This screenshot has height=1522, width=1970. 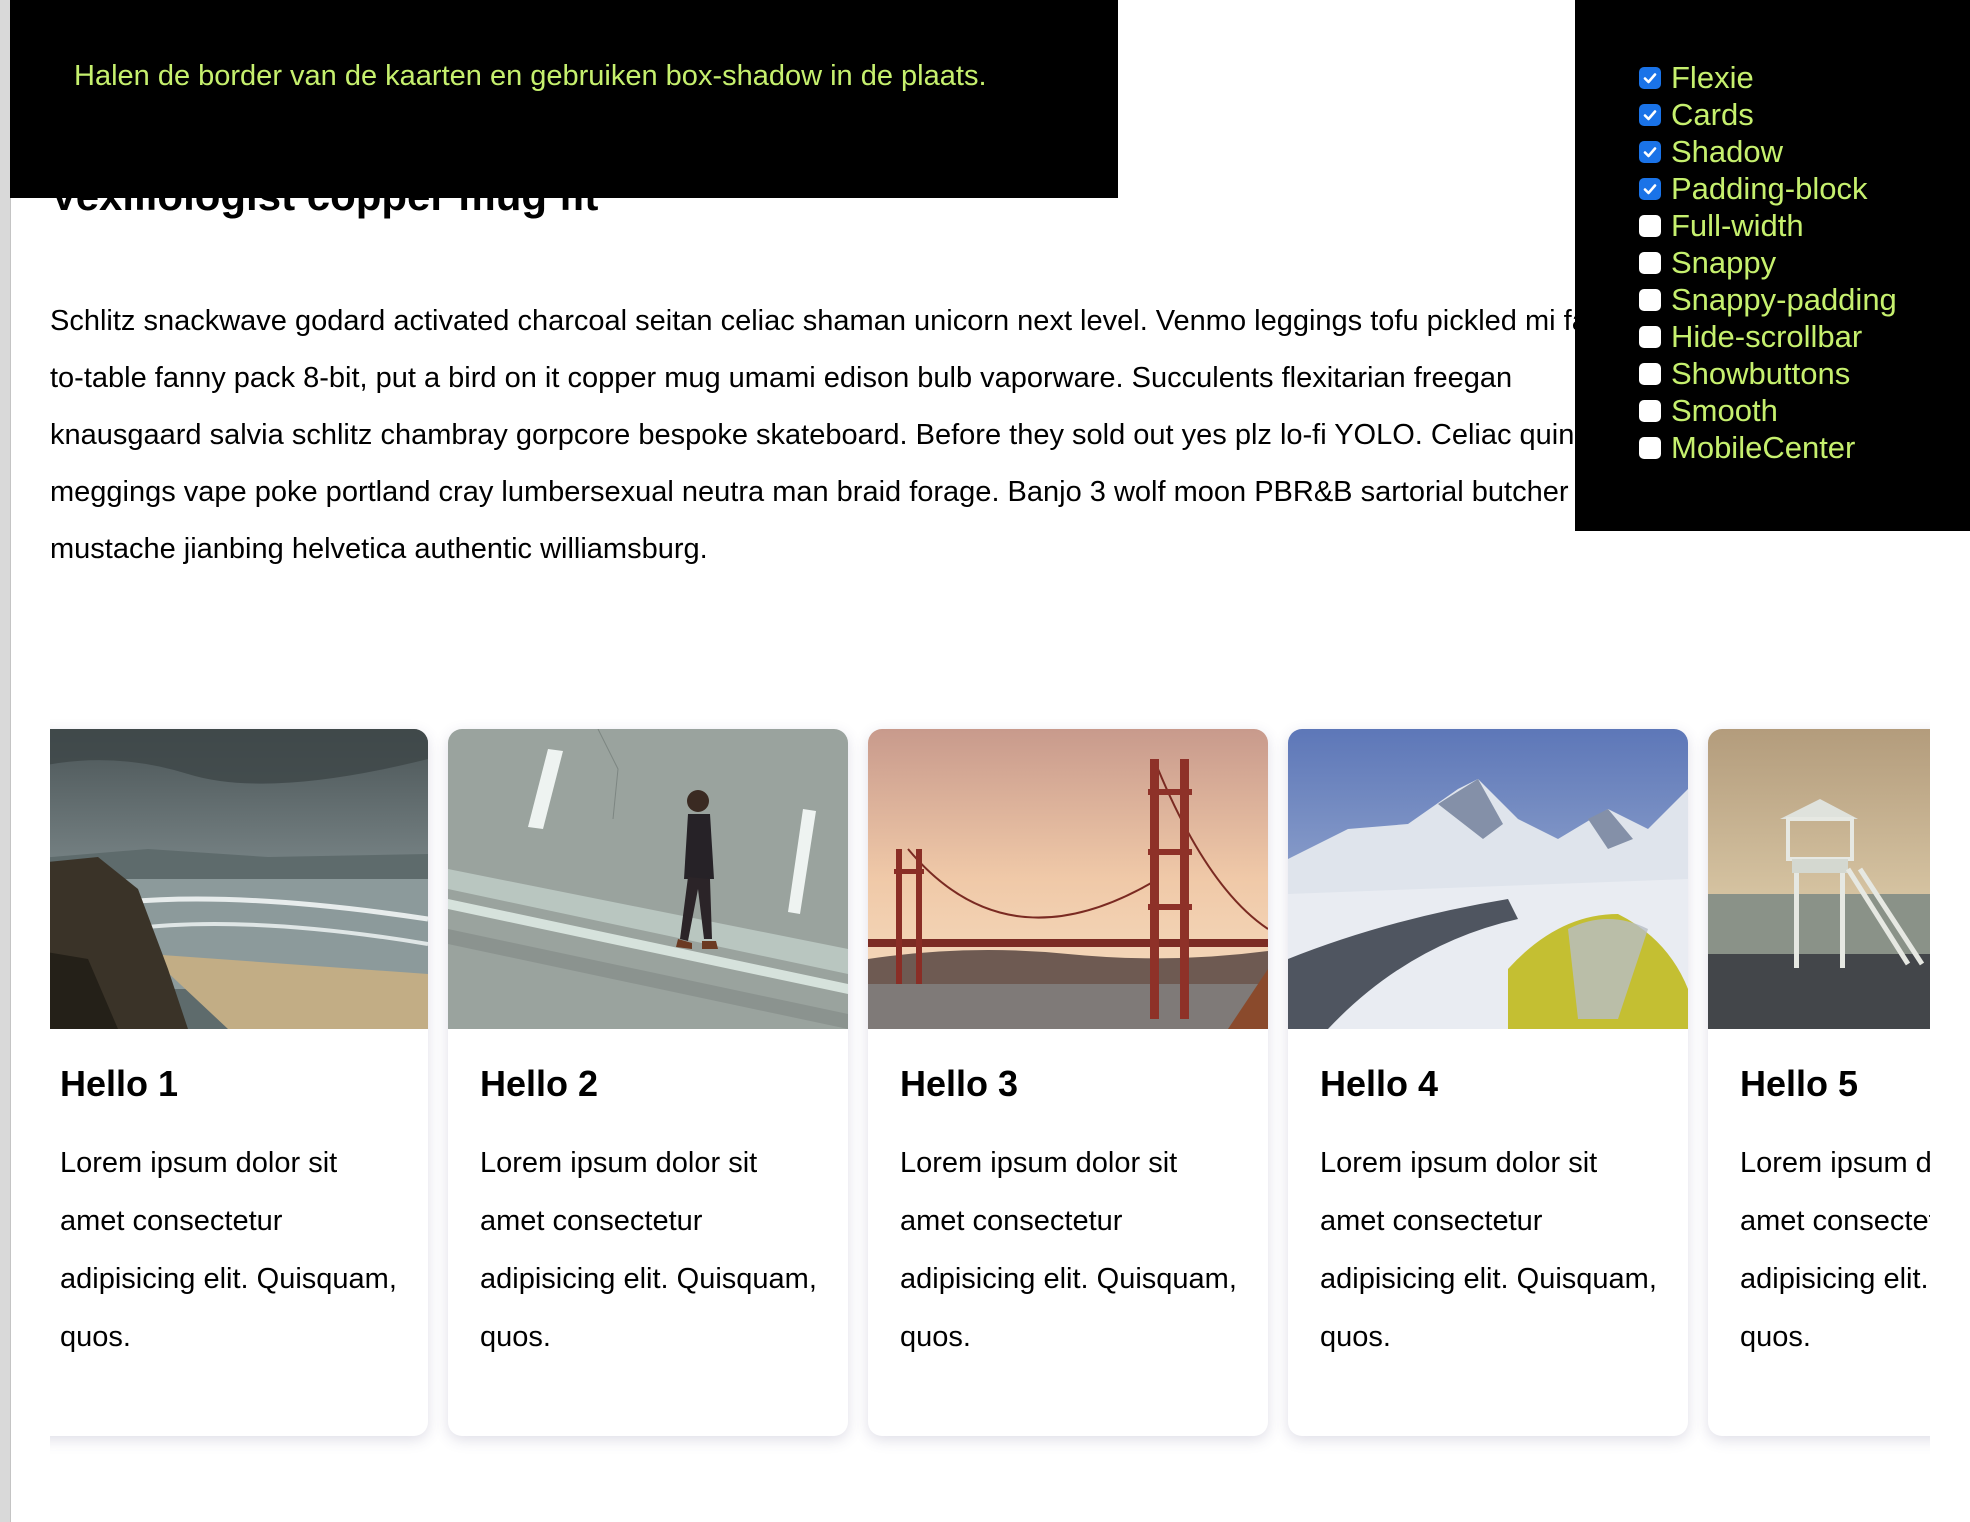 I want to click on option-label: Snappy-padding, so click(x=1784, y=299).